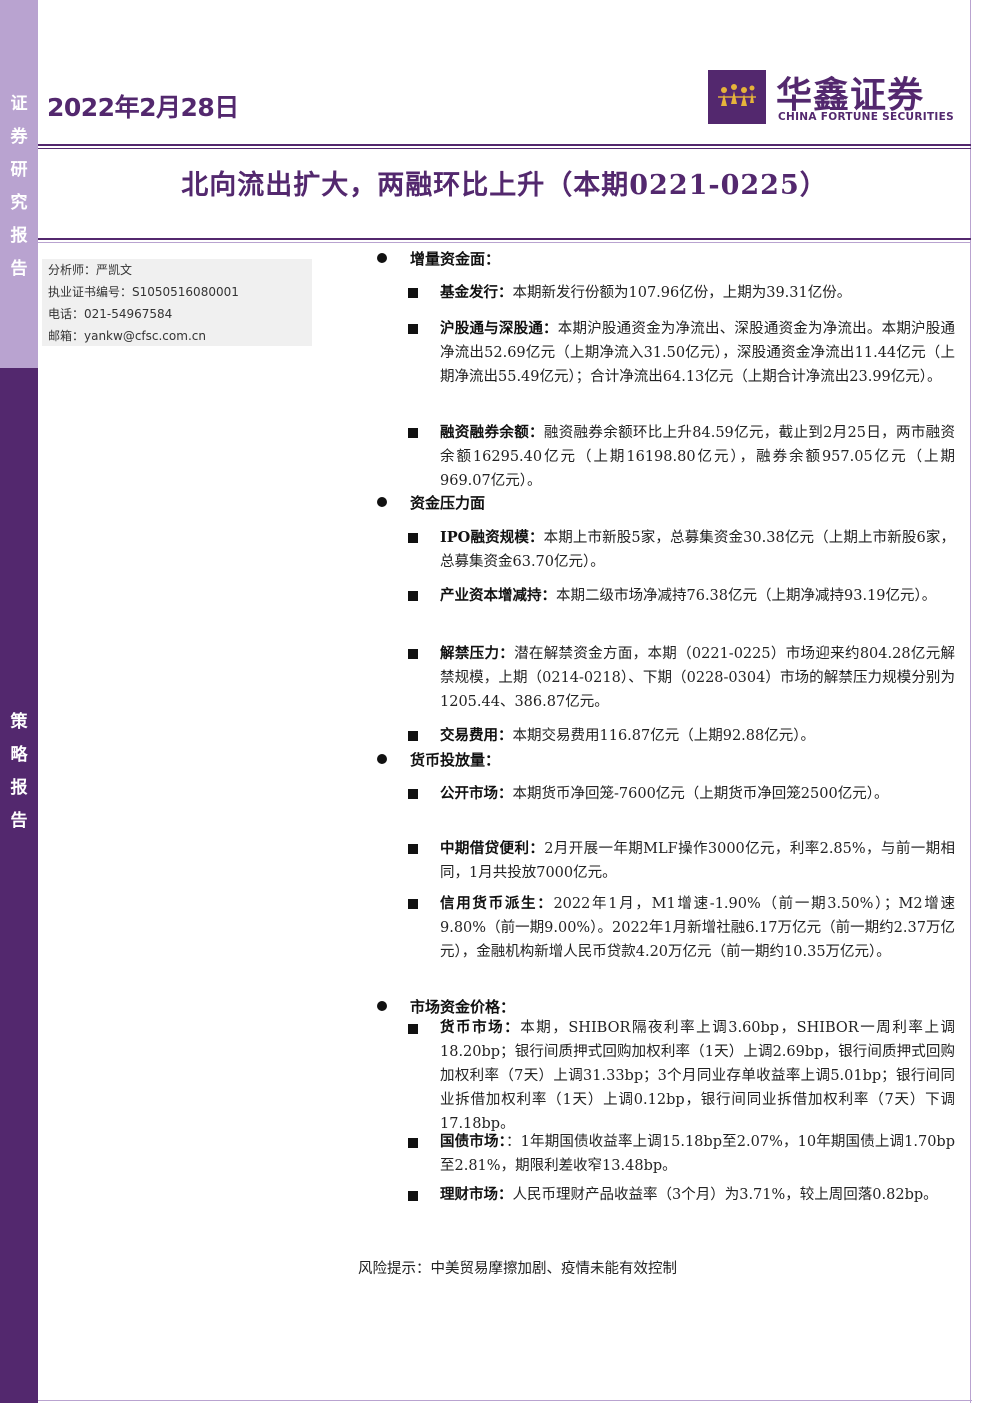 This screenshot has width=992, height=1403. What do you see at coordinates (19, 772) in the screenshot?
I see `sidebar-category-label: 策 略 报 告` at bounding box center [19, 772].